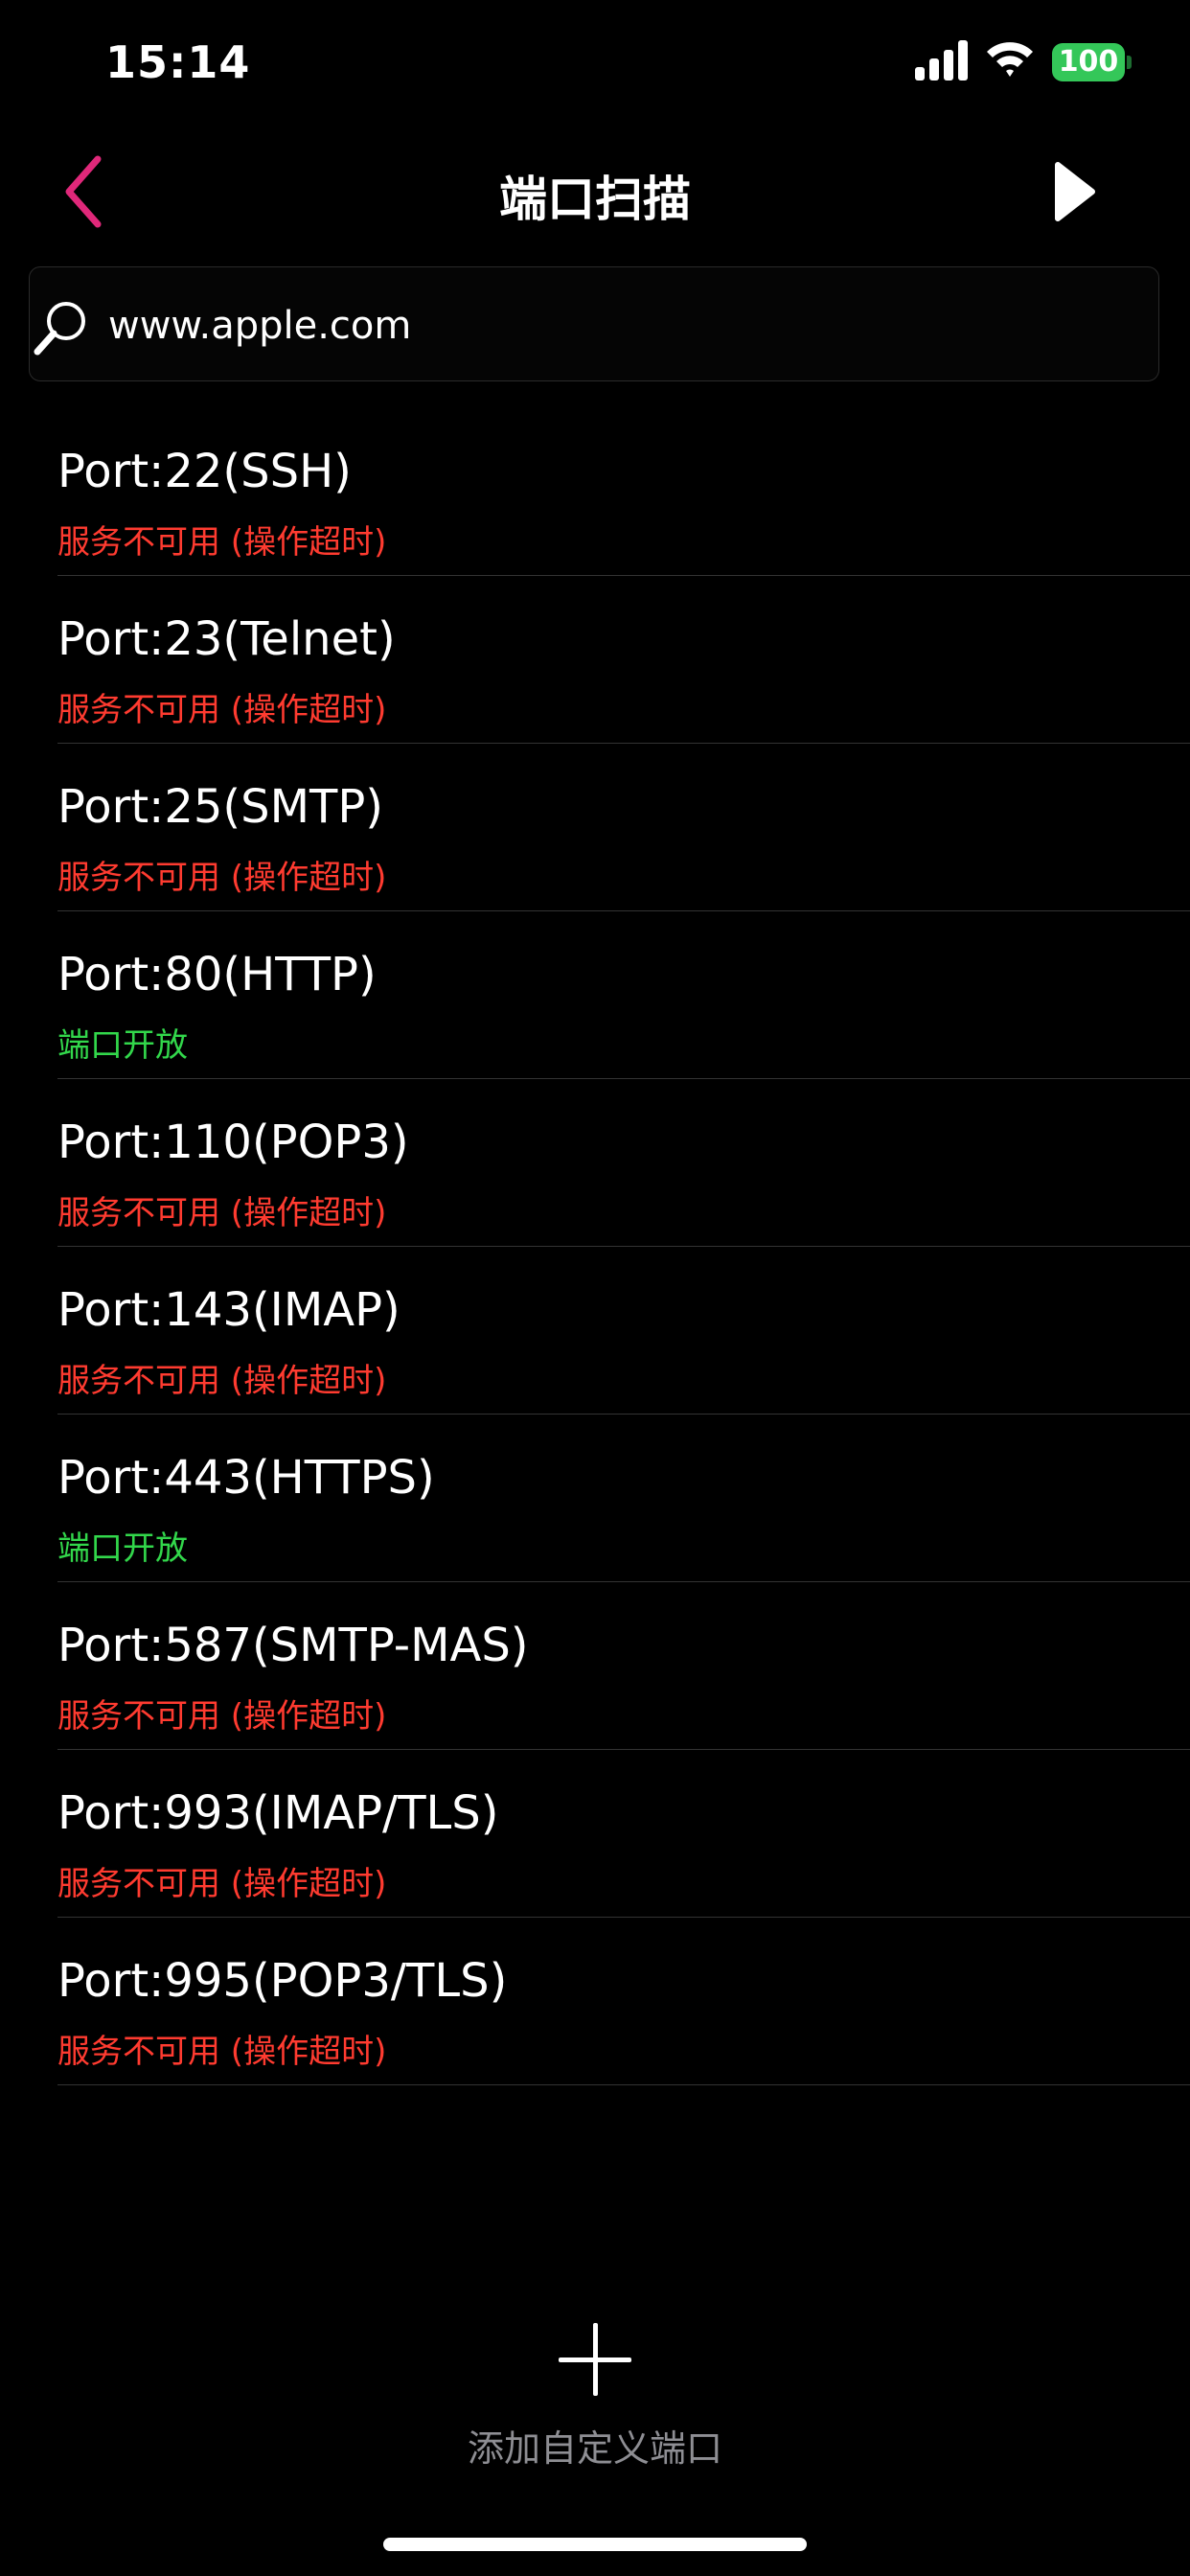  What do you see at coordinates (1010, 59) in the screenshot?
I see `wifi-icon` at bounding box center [1010, 59].